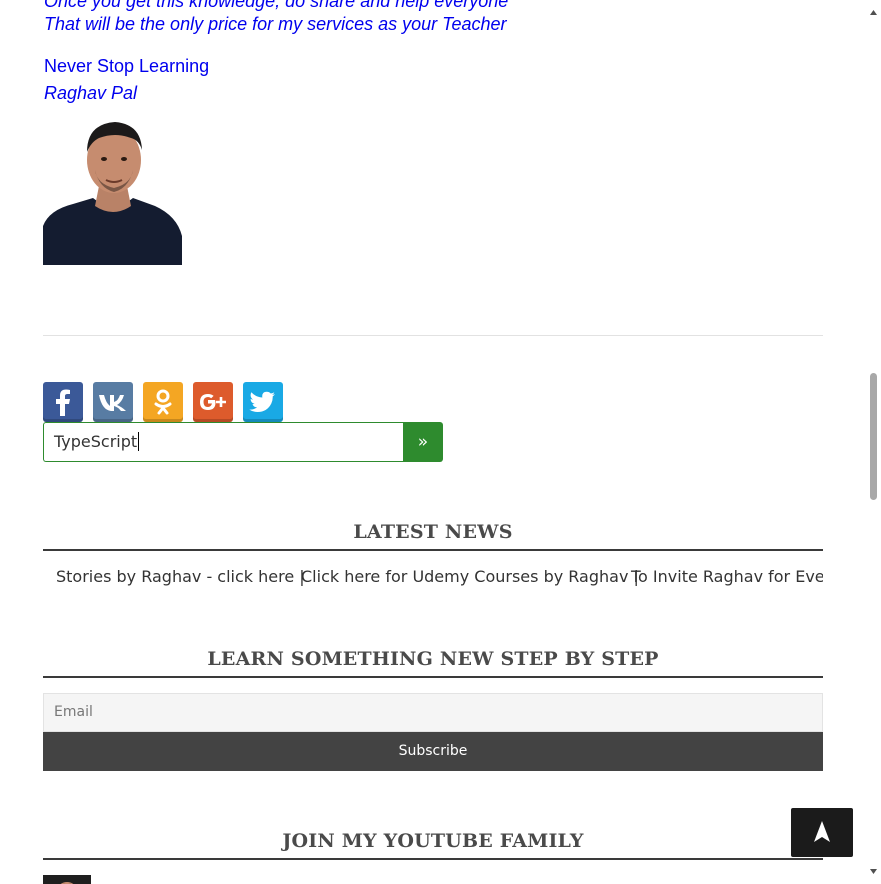 The width and height of the screenshot is (881, 884). I want to click on scroll-up-arrow-icon, so click(873, 12).